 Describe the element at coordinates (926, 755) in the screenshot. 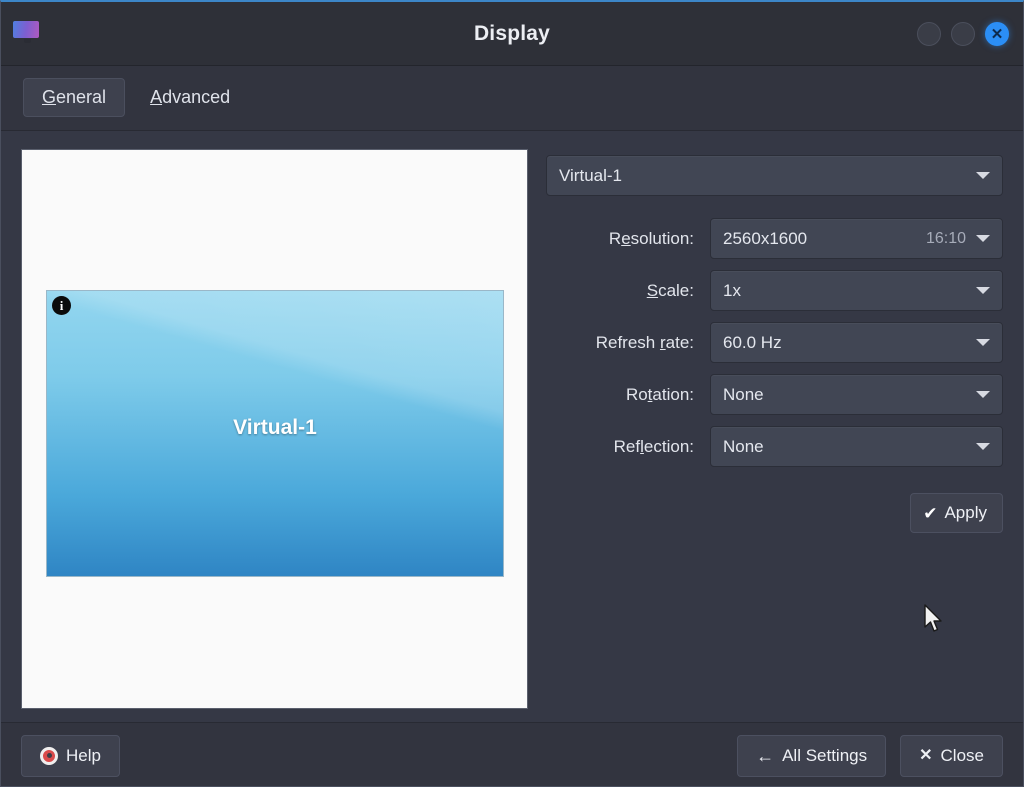

I see `close-x-icon: ✕` at that location.